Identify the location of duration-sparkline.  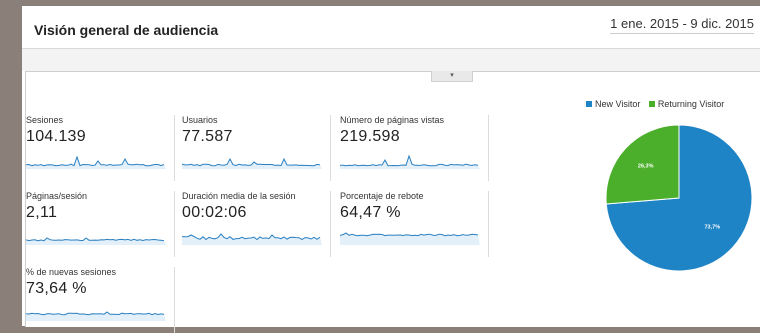
(252, 239).